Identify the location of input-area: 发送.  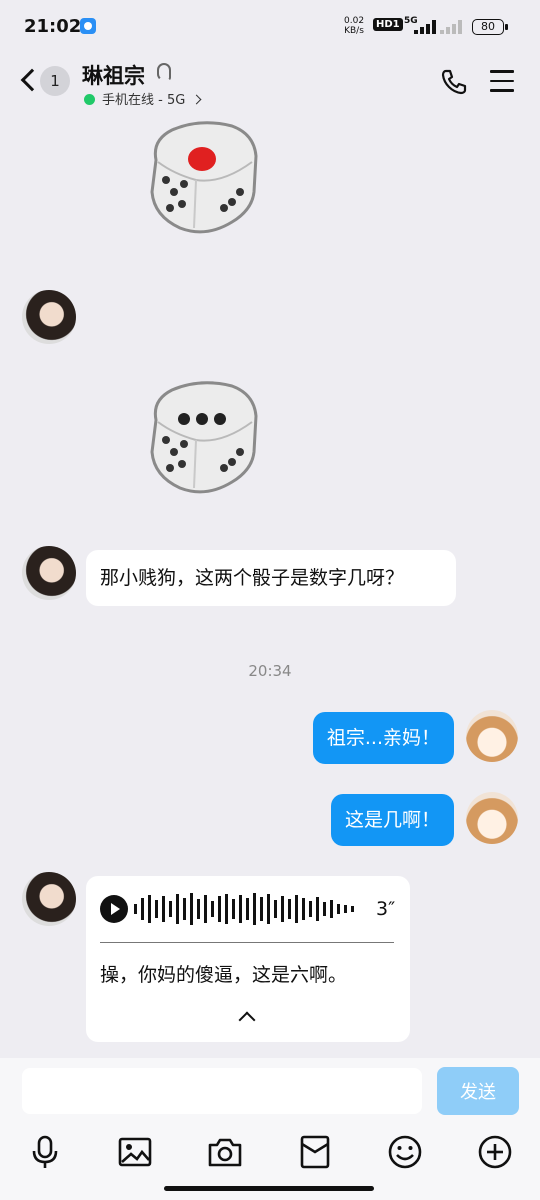
(270, 1129).